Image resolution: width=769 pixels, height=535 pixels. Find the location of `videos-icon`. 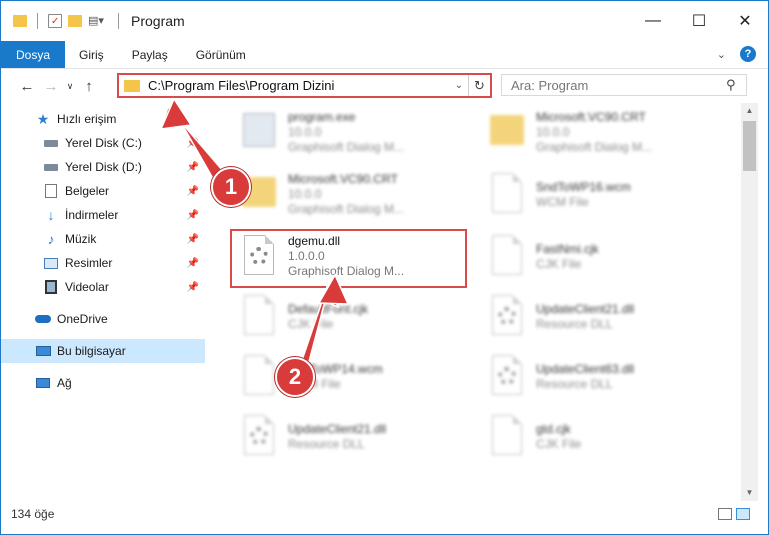

videos-icon is located at coordinates (51, 287).